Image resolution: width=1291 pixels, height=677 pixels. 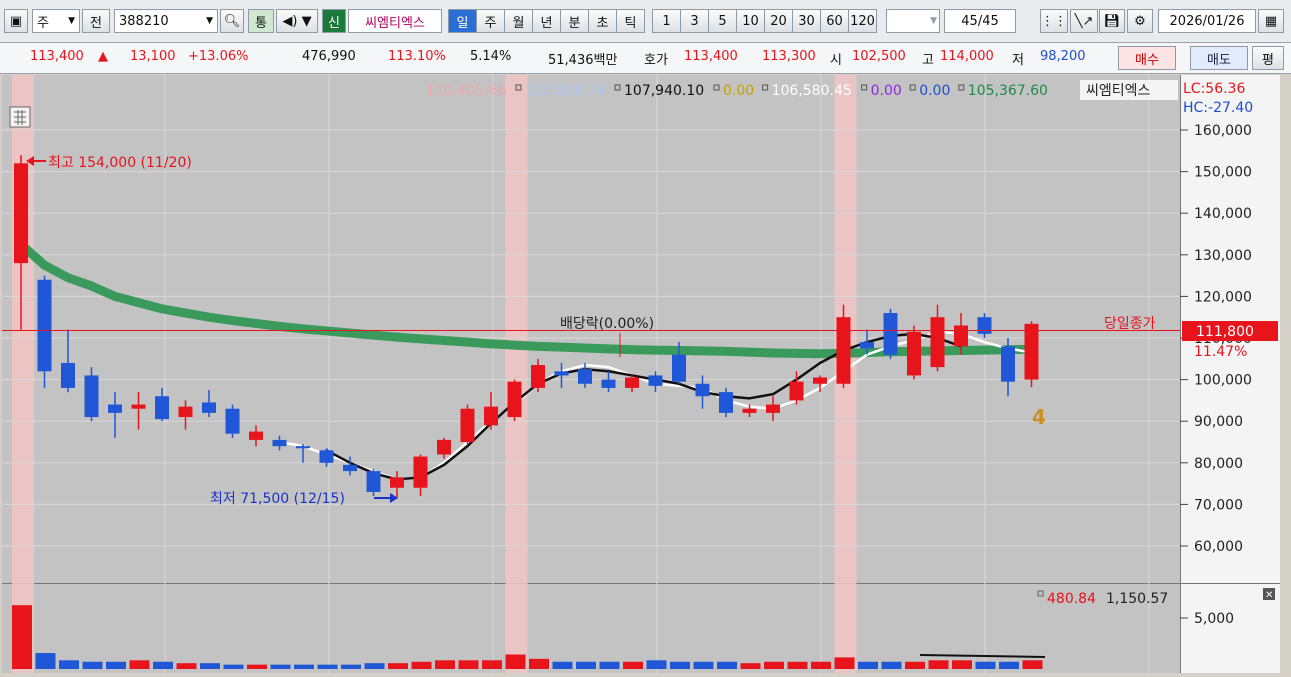 What do you see at coordinates (574, 21) in the screenshot?
I see `period-tab-분: 분` at bounding box center [574, 21].